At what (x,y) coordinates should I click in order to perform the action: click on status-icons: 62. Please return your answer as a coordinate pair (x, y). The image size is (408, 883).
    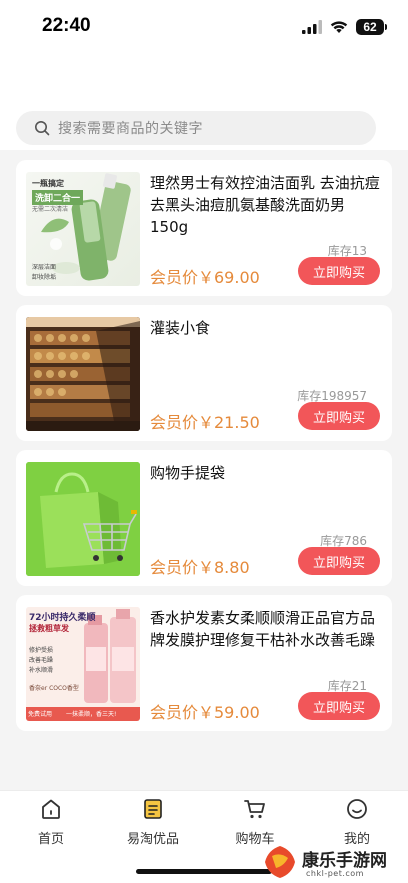
    Looking at the image, I should click on (344, 27).